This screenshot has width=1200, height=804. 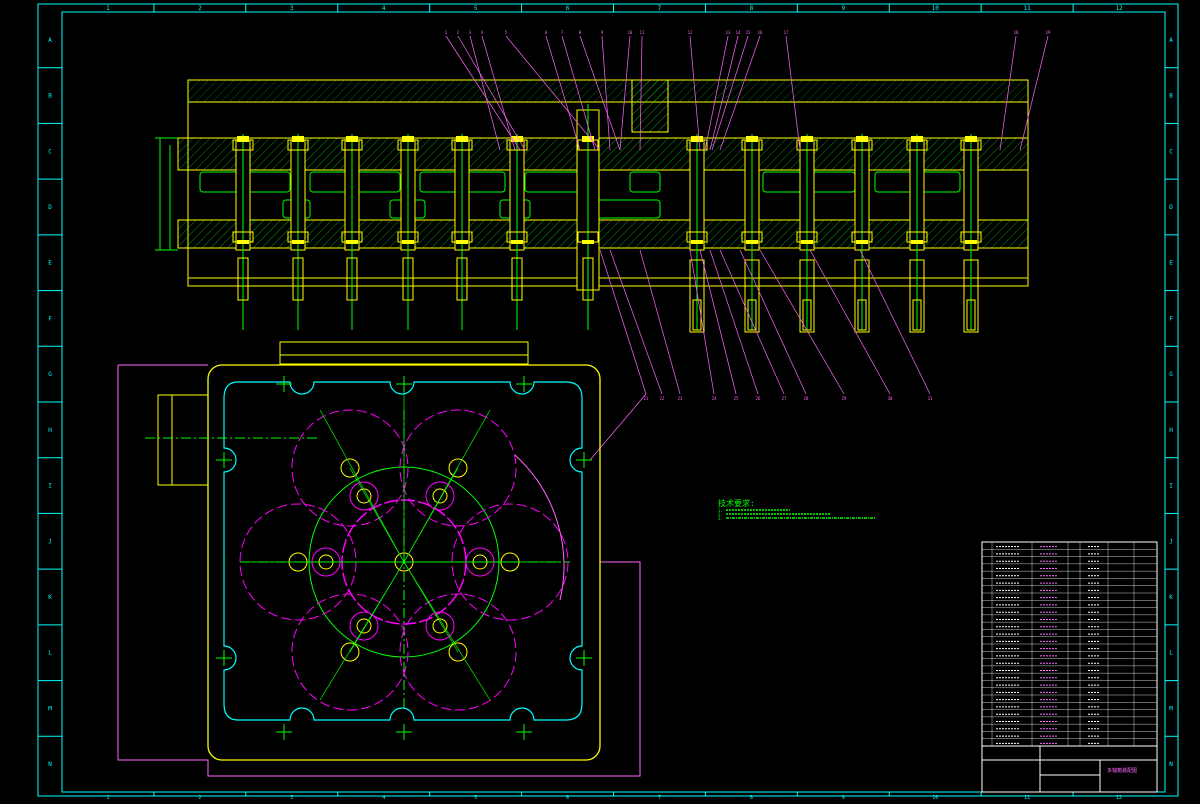 What do you see at coordinates (714, 398) in the screenshot?
I see `svg-text: 24` at bounding box center [714, 398].